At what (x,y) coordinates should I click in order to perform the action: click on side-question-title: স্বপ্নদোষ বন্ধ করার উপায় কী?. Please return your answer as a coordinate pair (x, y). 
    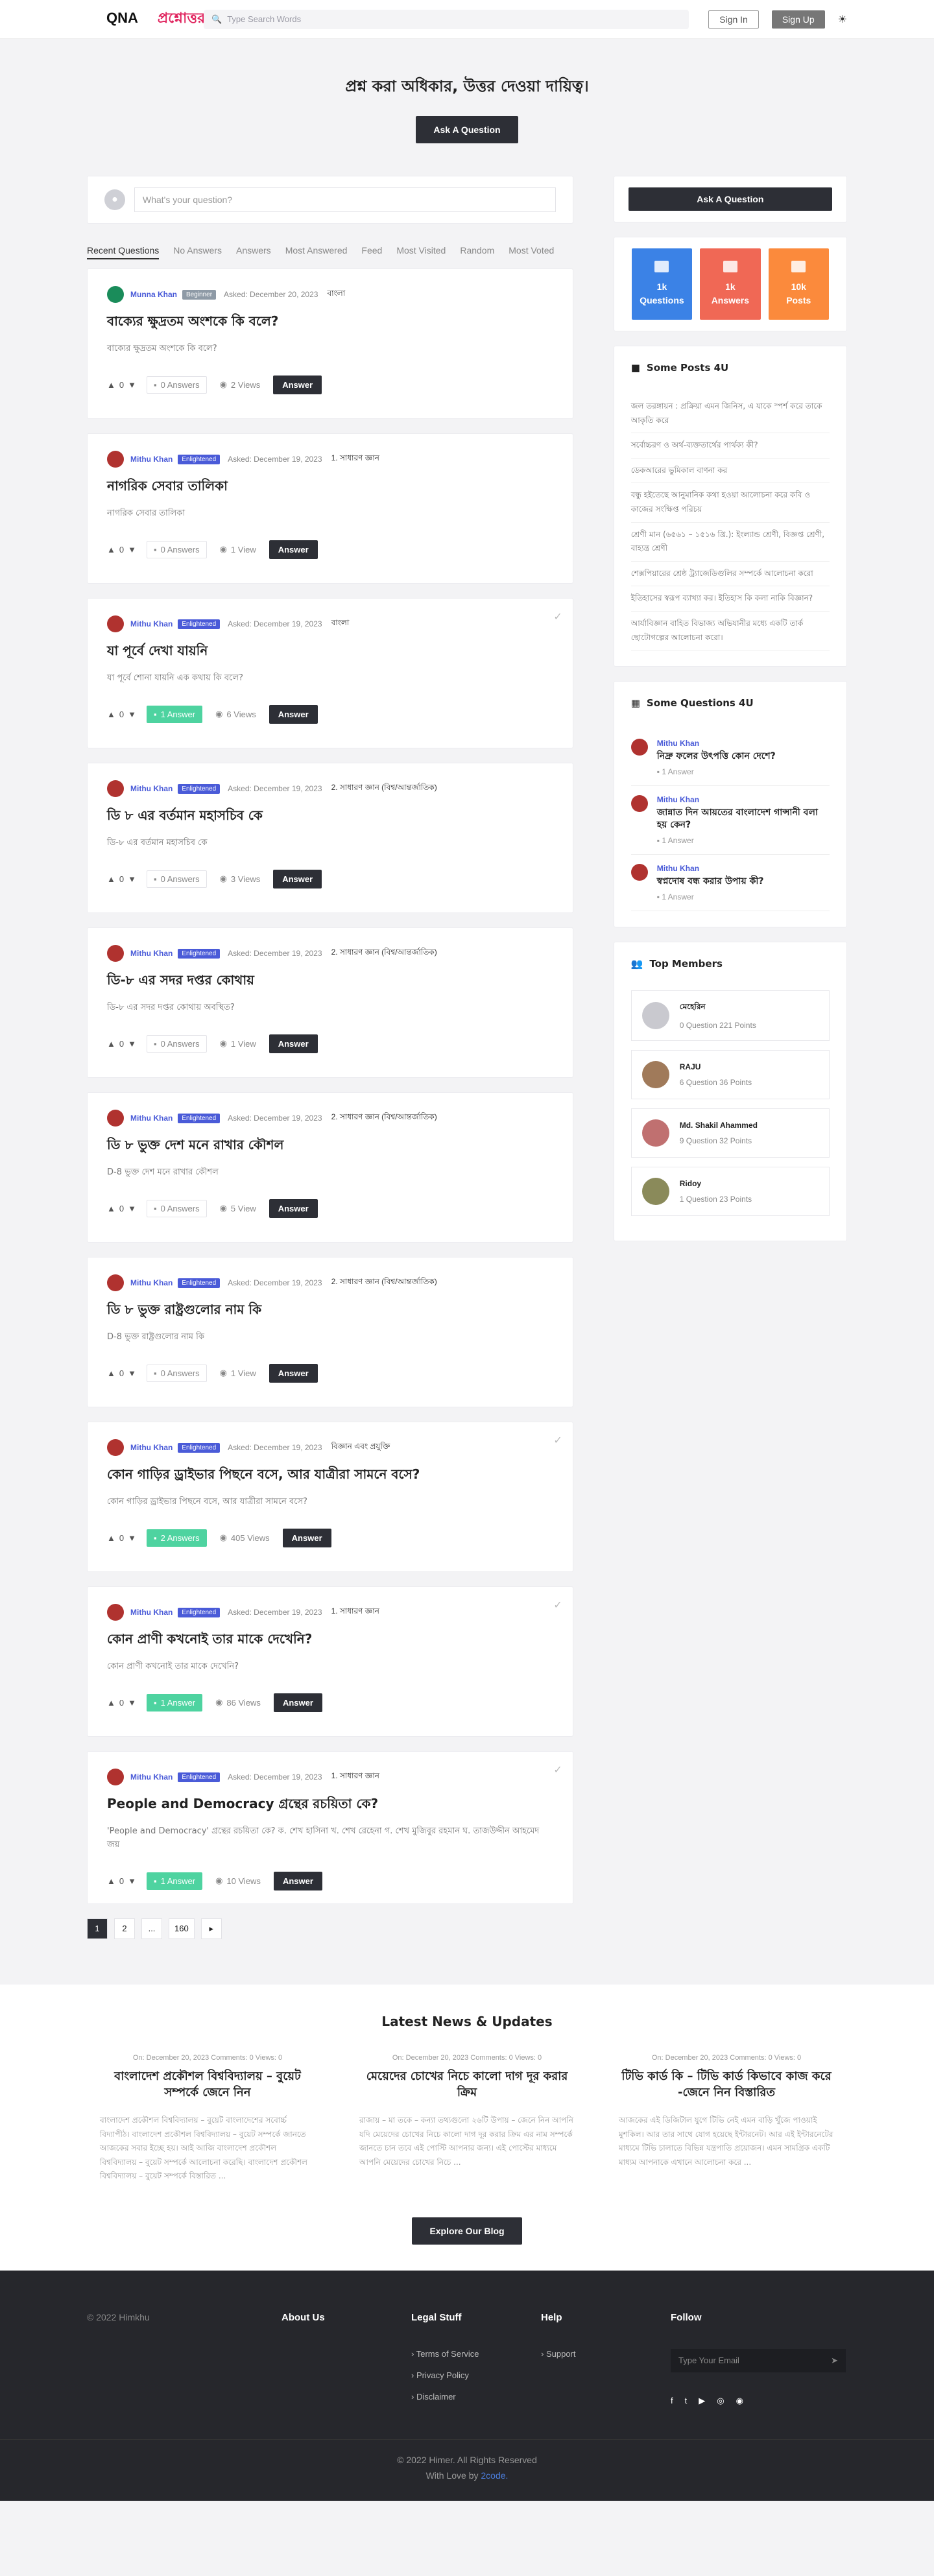
    Looking at the image, I should click on (710, 882).